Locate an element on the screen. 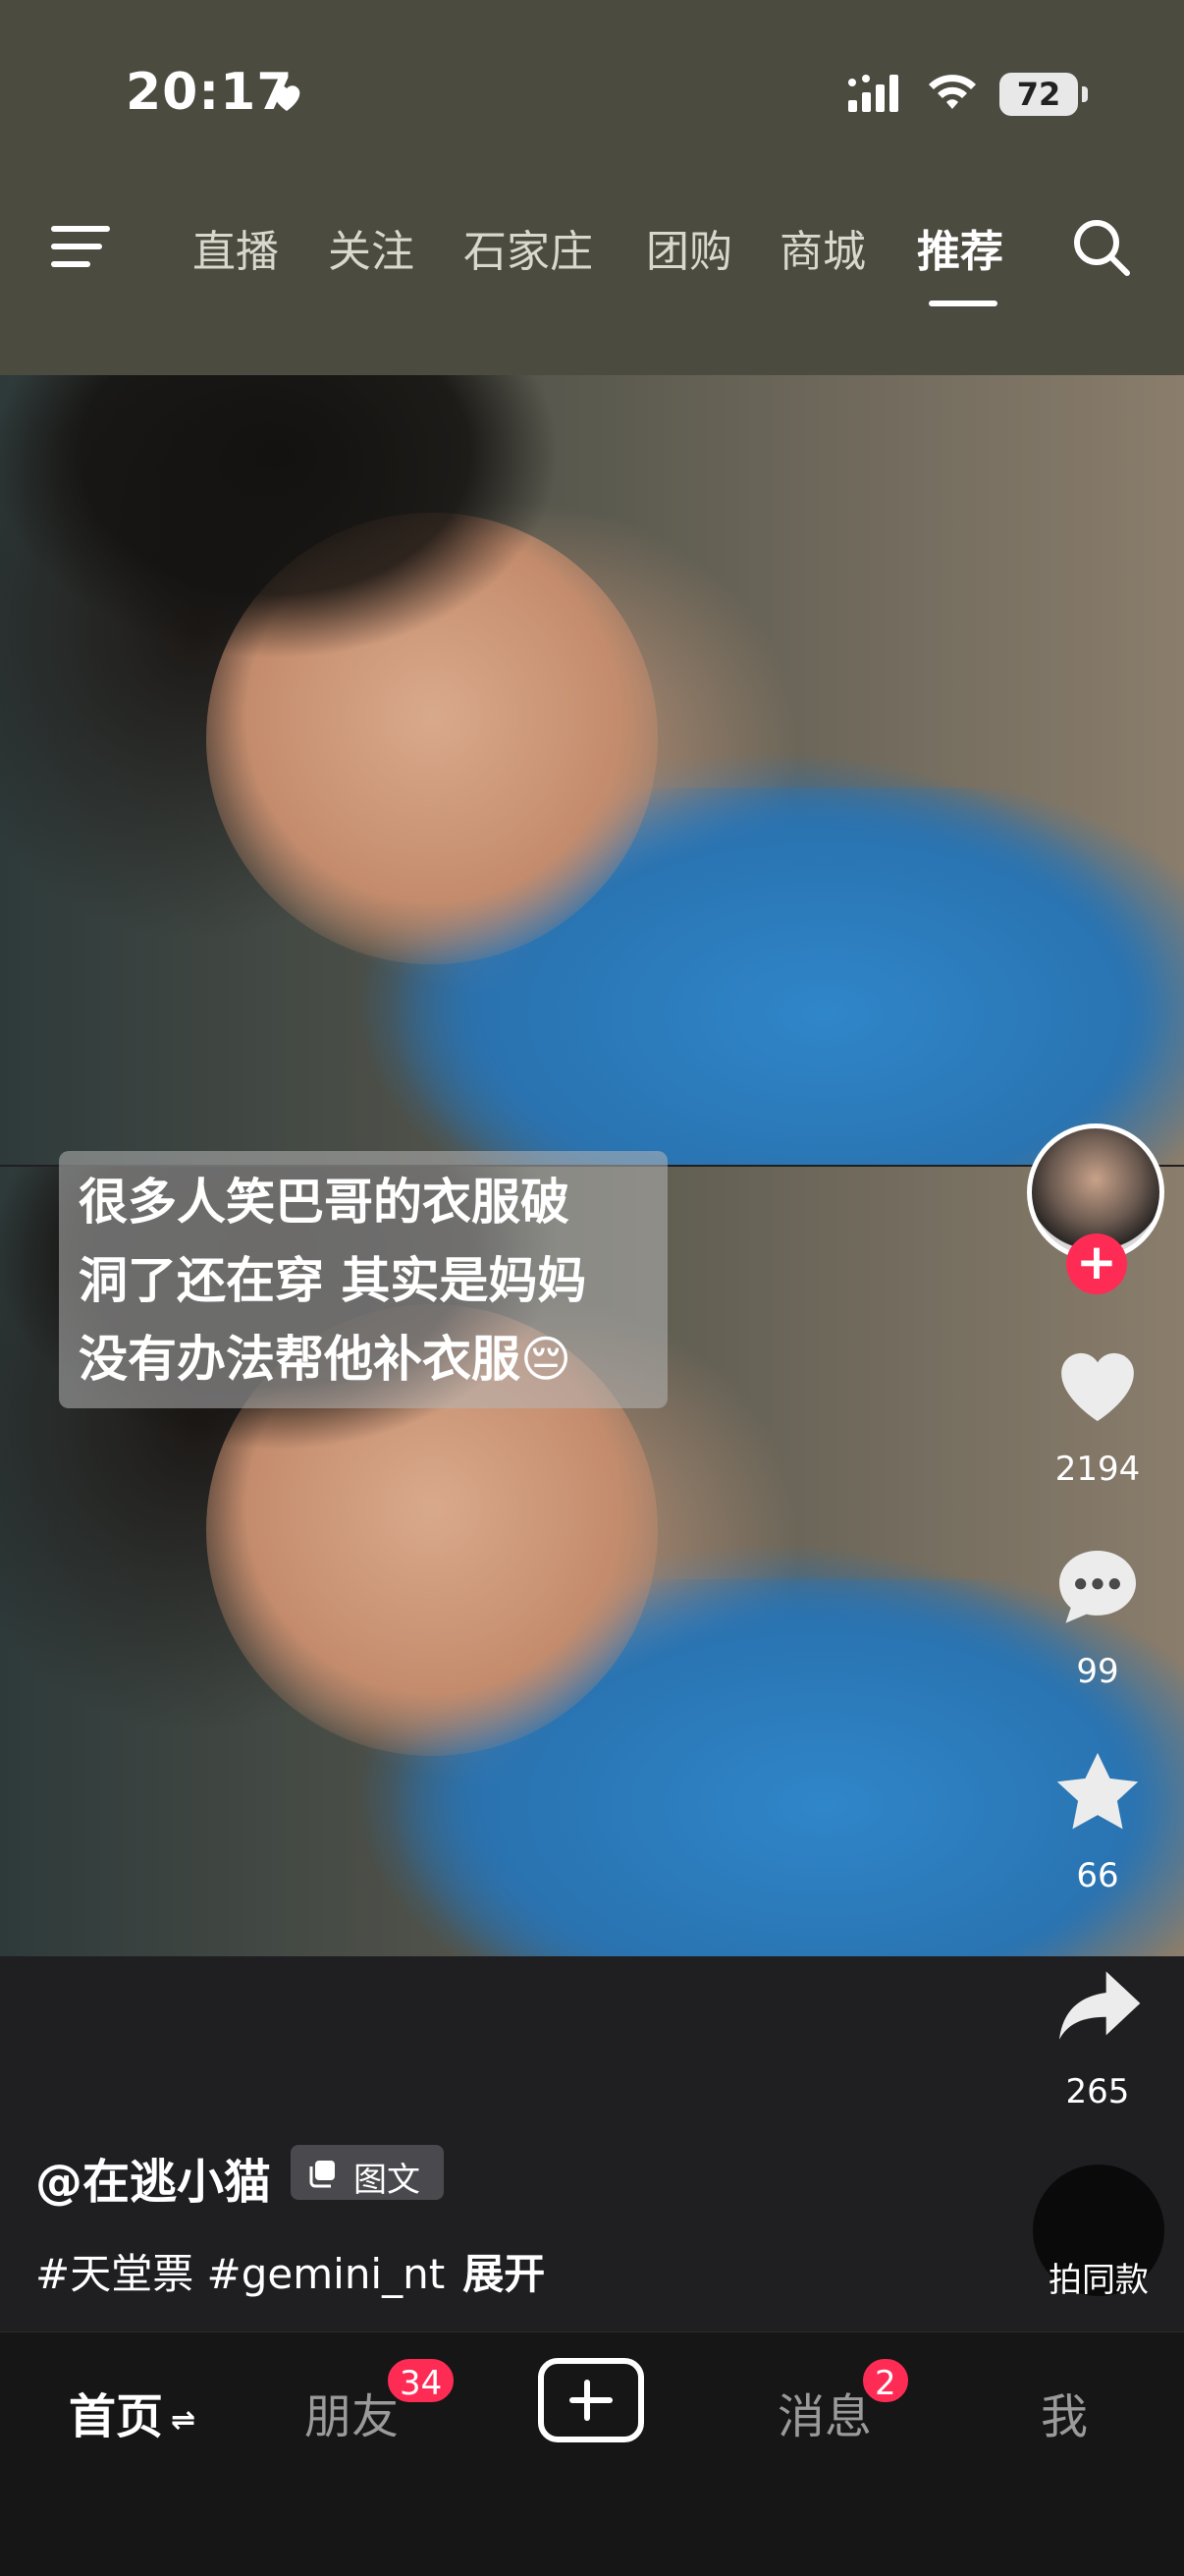  refresh-toggle-icon: ⇌ is located at coordinates (183, 2420).